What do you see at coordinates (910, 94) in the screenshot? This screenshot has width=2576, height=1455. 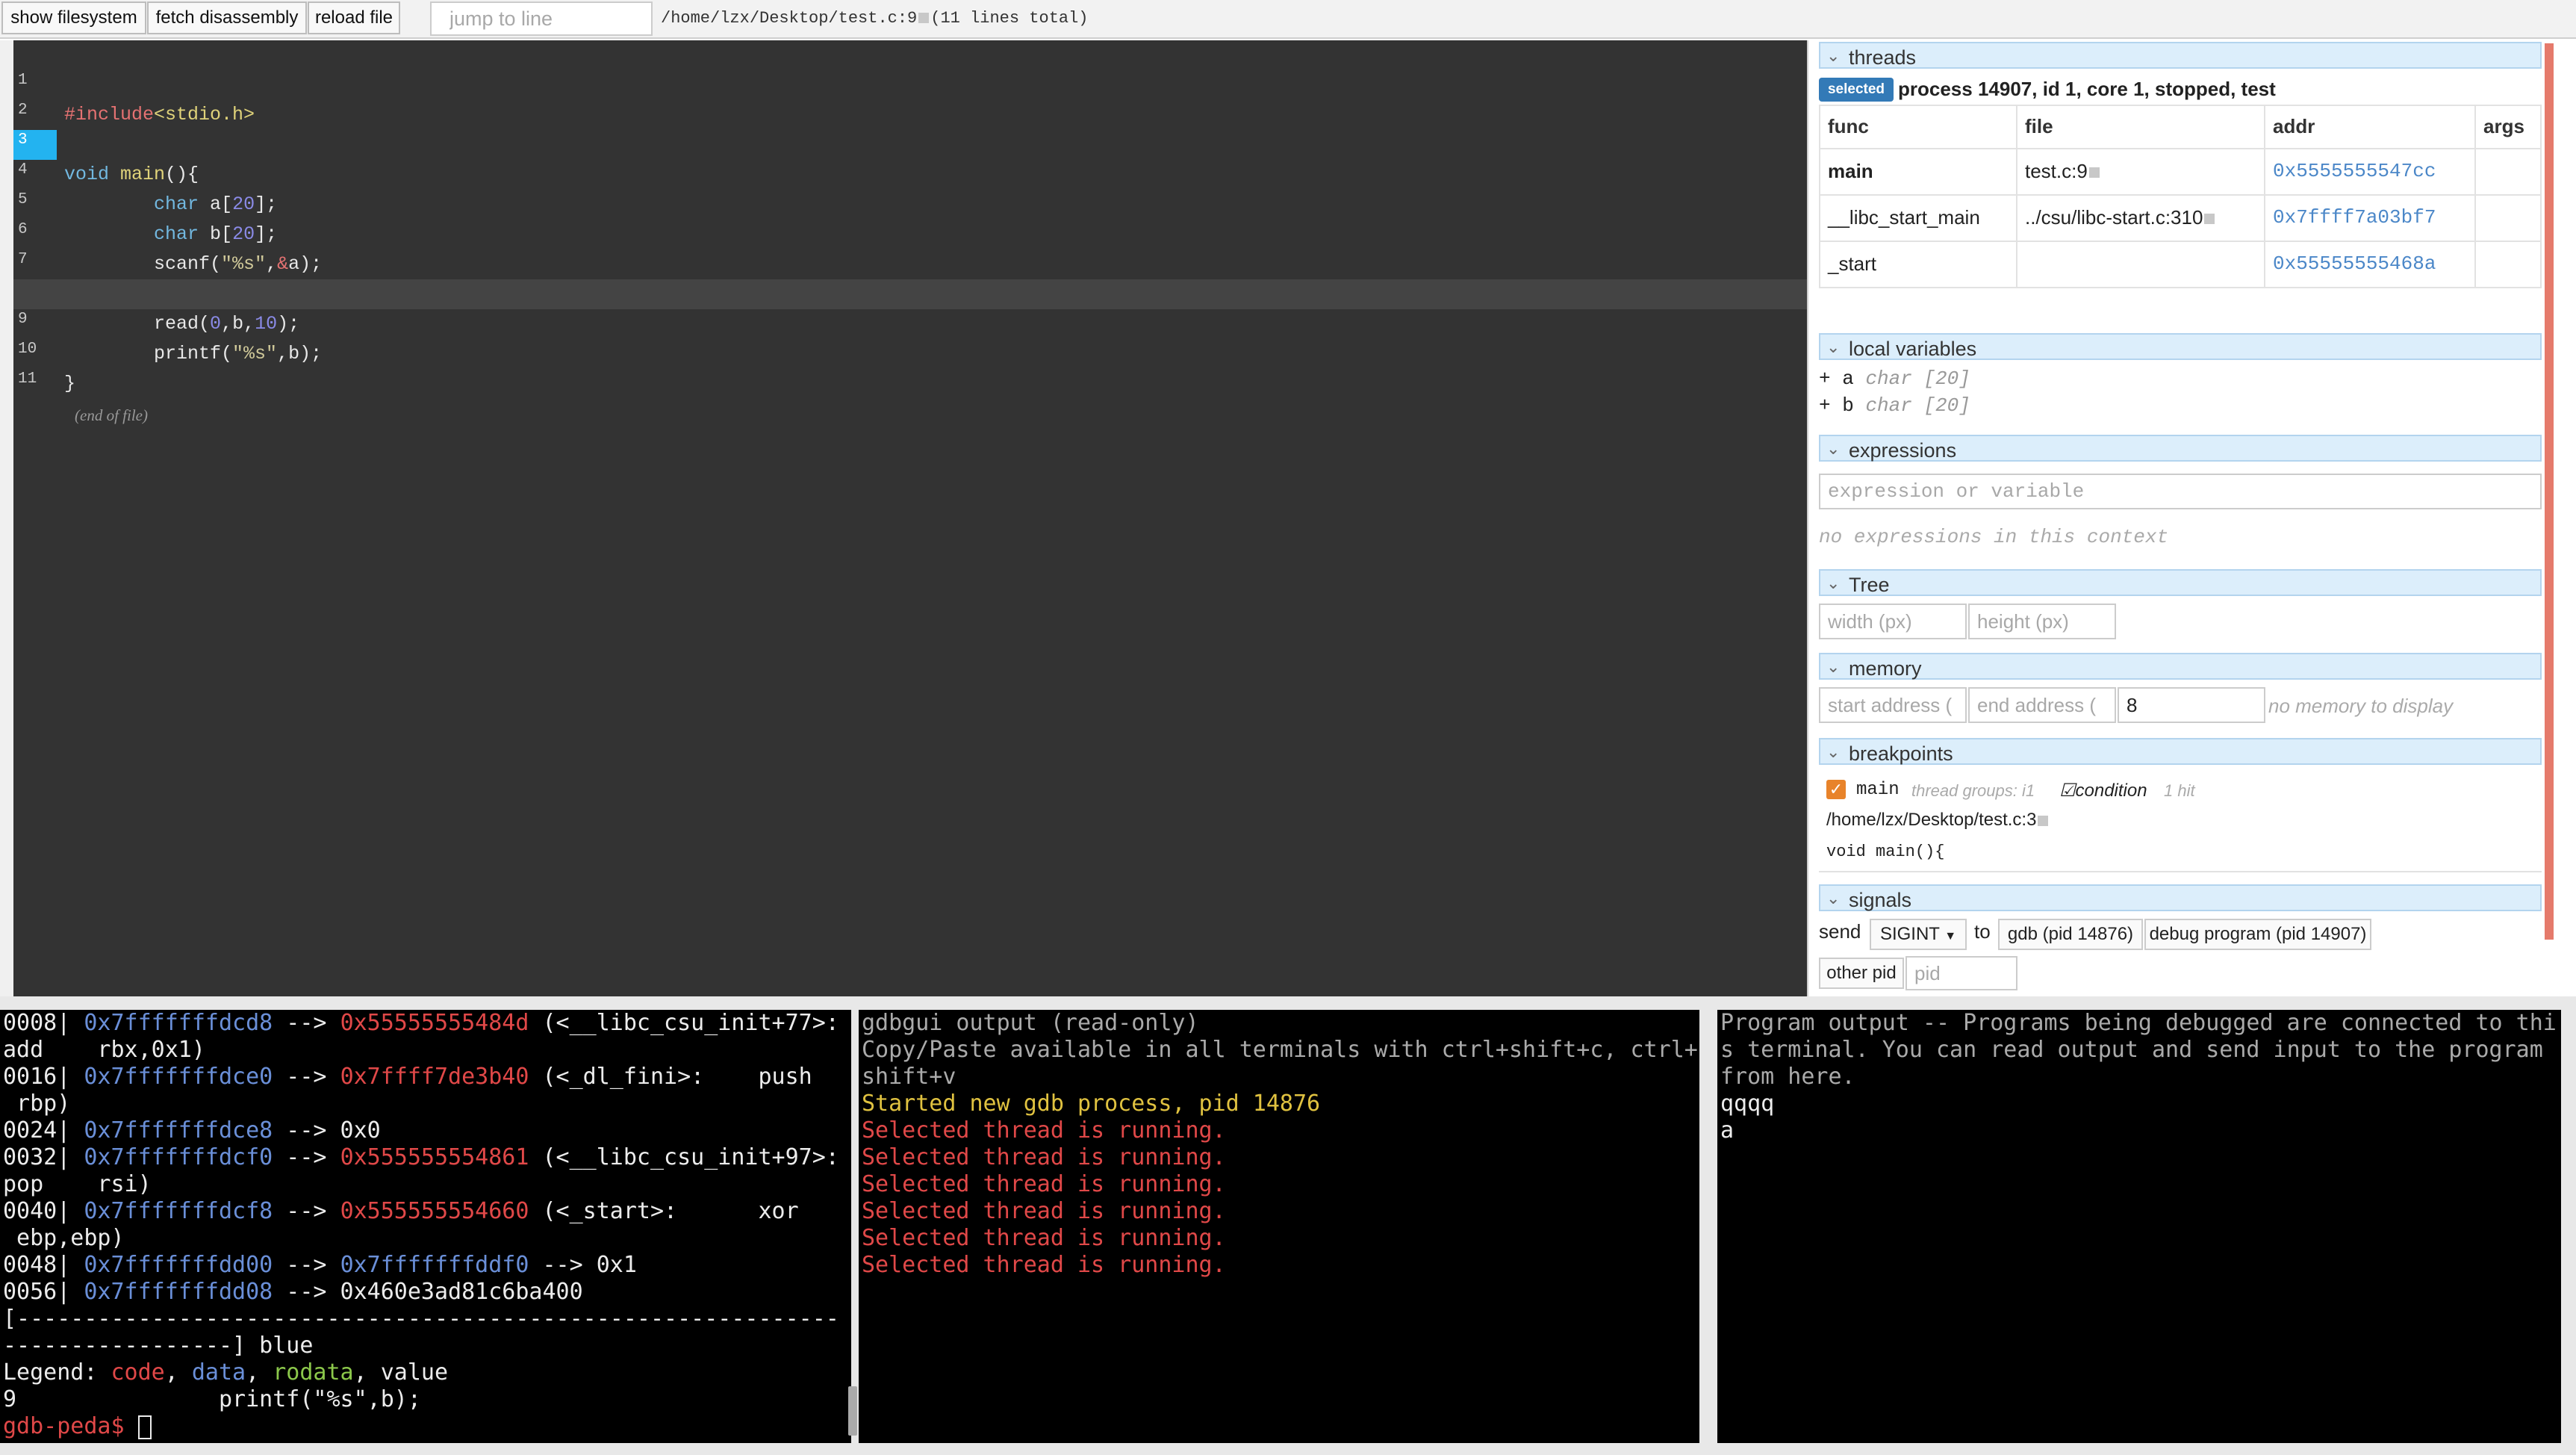 I see `source-line: 2` at bounding box center [910, 94].